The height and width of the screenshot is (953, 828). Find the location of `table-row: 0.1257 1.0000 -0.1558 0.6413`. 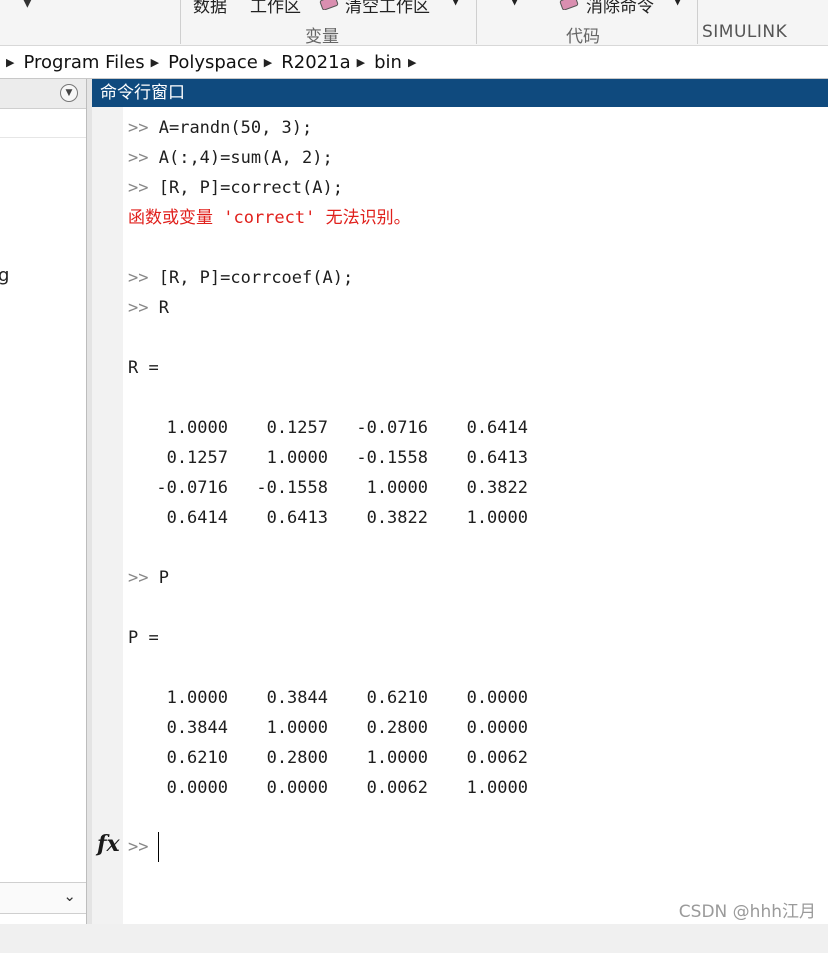

table-row: 0.1257 1.0000 -0.1558 0.6413 is located at coordinates (338, 458).